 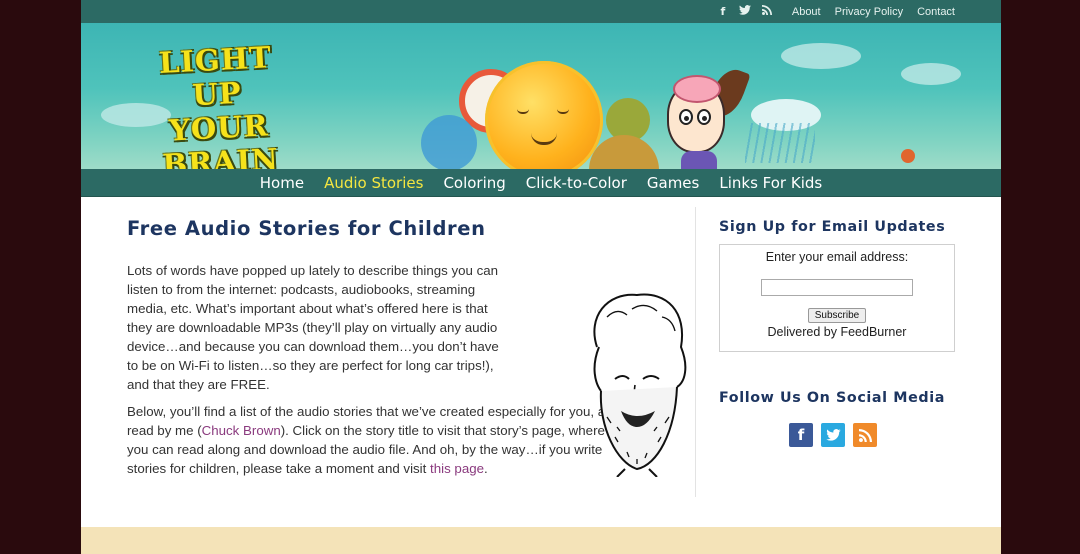 What do you see at coordinates (837, 315) in the screenshot?
I see `subscribe-button: Subscribe` at bounding box center [837, 315].